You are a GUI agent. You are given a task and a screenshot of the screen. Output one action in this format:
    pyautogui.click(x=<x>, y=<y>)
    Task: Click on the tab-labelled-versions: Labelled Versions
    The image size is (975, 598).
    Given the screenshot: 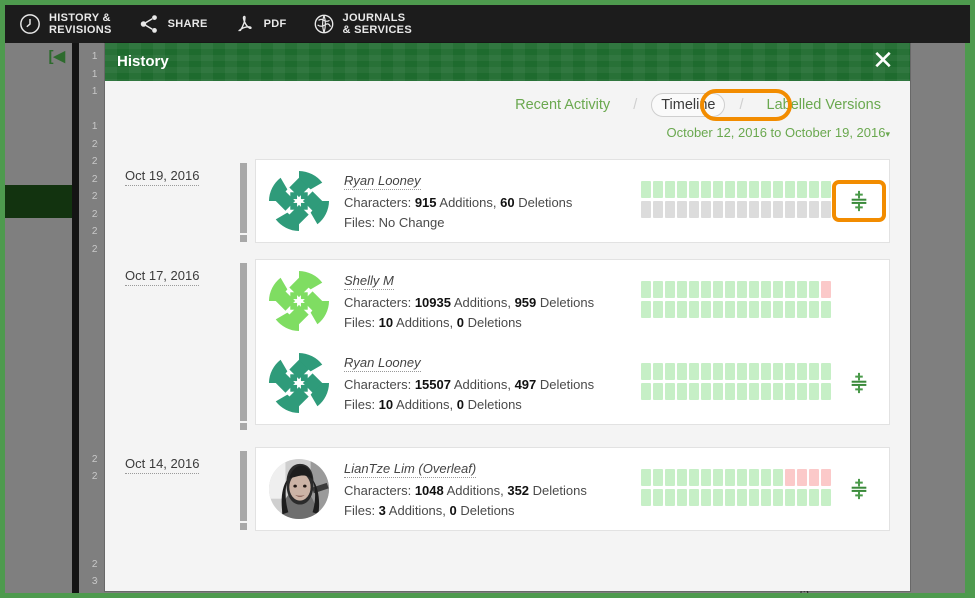 What is the action you would take?
    pyautogui.click(x=824, y=105)
    